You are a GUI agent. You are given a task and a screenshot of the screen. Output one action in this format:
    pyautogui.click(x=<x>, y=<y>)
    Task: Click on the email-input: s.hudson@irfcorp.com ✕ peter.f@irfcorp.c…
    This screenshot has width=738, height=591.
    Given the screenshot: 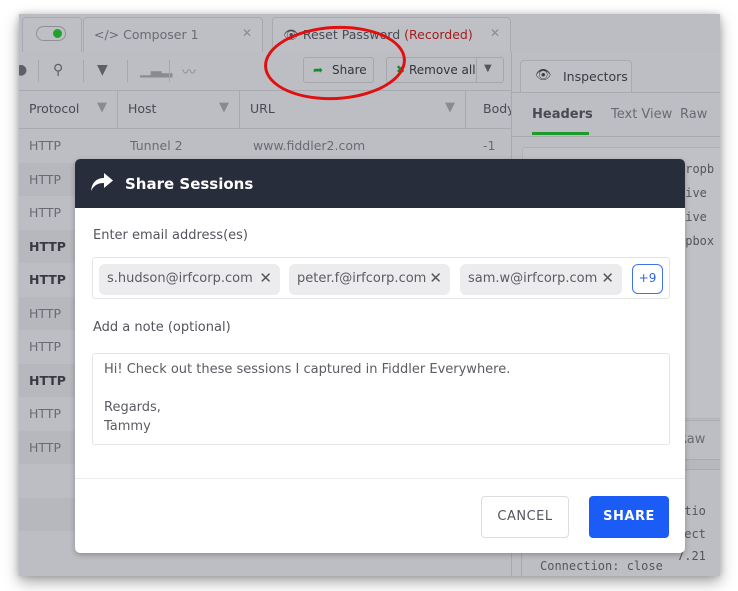 What is the action you would take?
    pyautogui.click(x=381, y=278)
    